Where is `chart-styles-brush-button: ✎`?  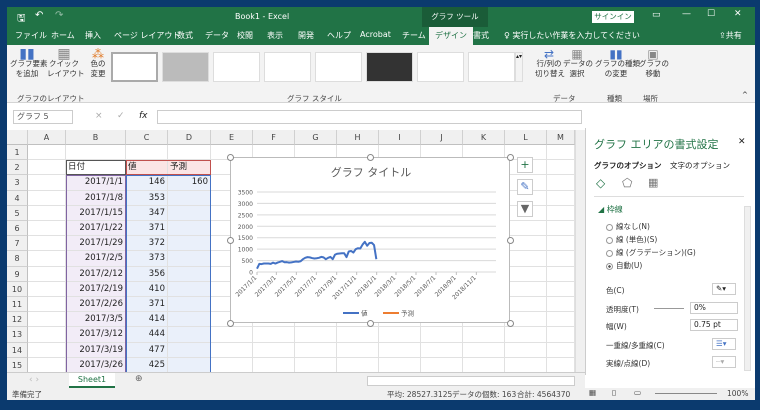 chart-styles-brush-button: ✎ is located at coordinates (525, 187).